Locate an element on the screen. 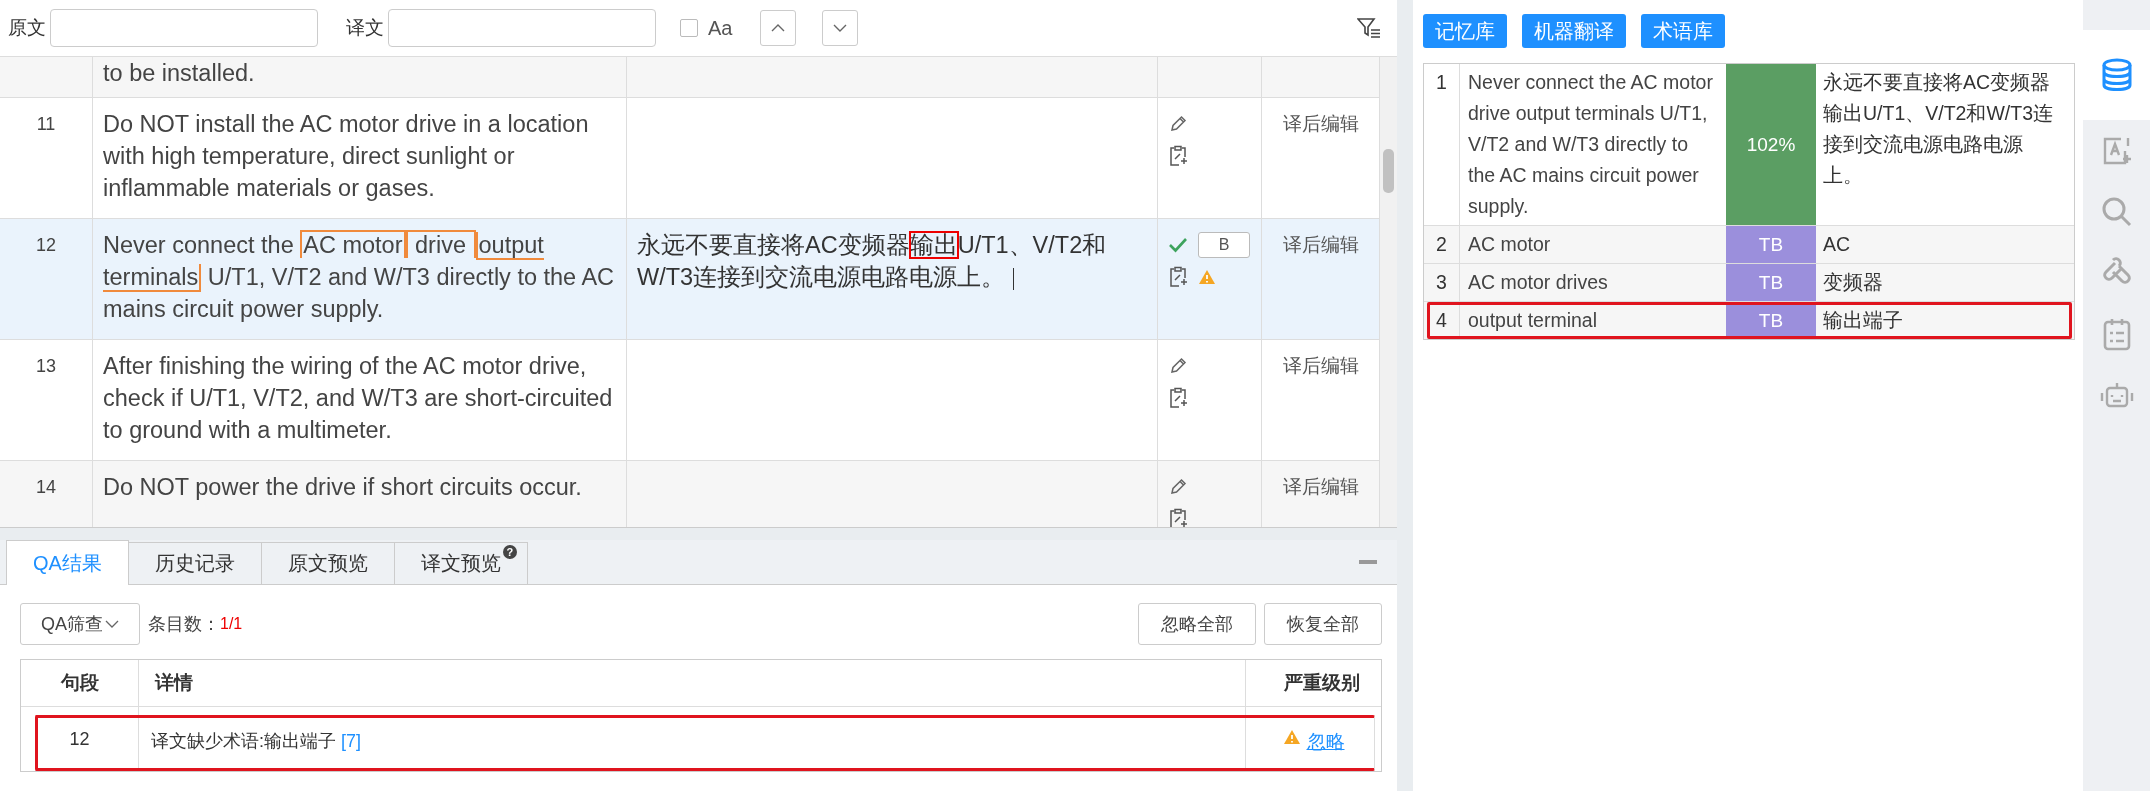 This screenshot has height=791, width=2150. qa-filter-dropdown: QA筛查 is located at coordinates (80, 624).